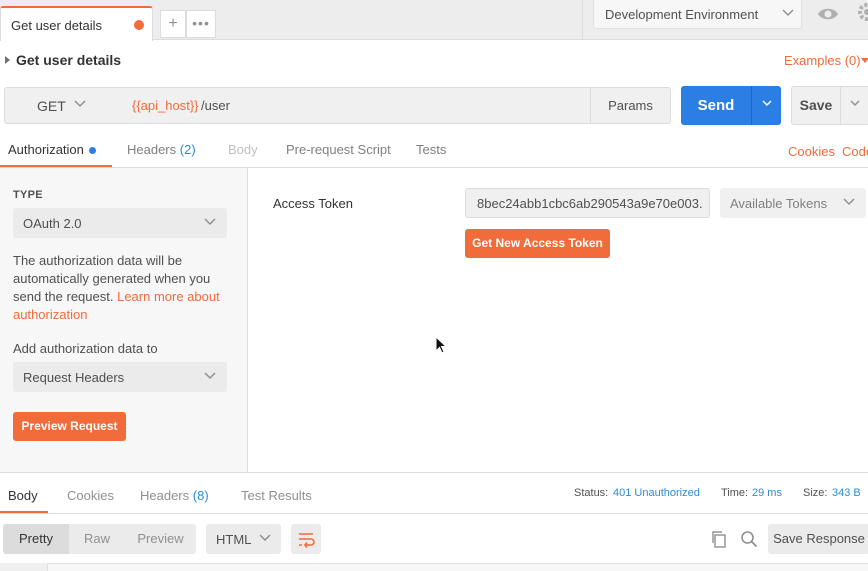 Image resolution: width=868 pixels, height=571 pixels. What do you see at coordinates (434, 567) in the screenshot?
I see `response-body-editor` at bounding box center [434, 567].